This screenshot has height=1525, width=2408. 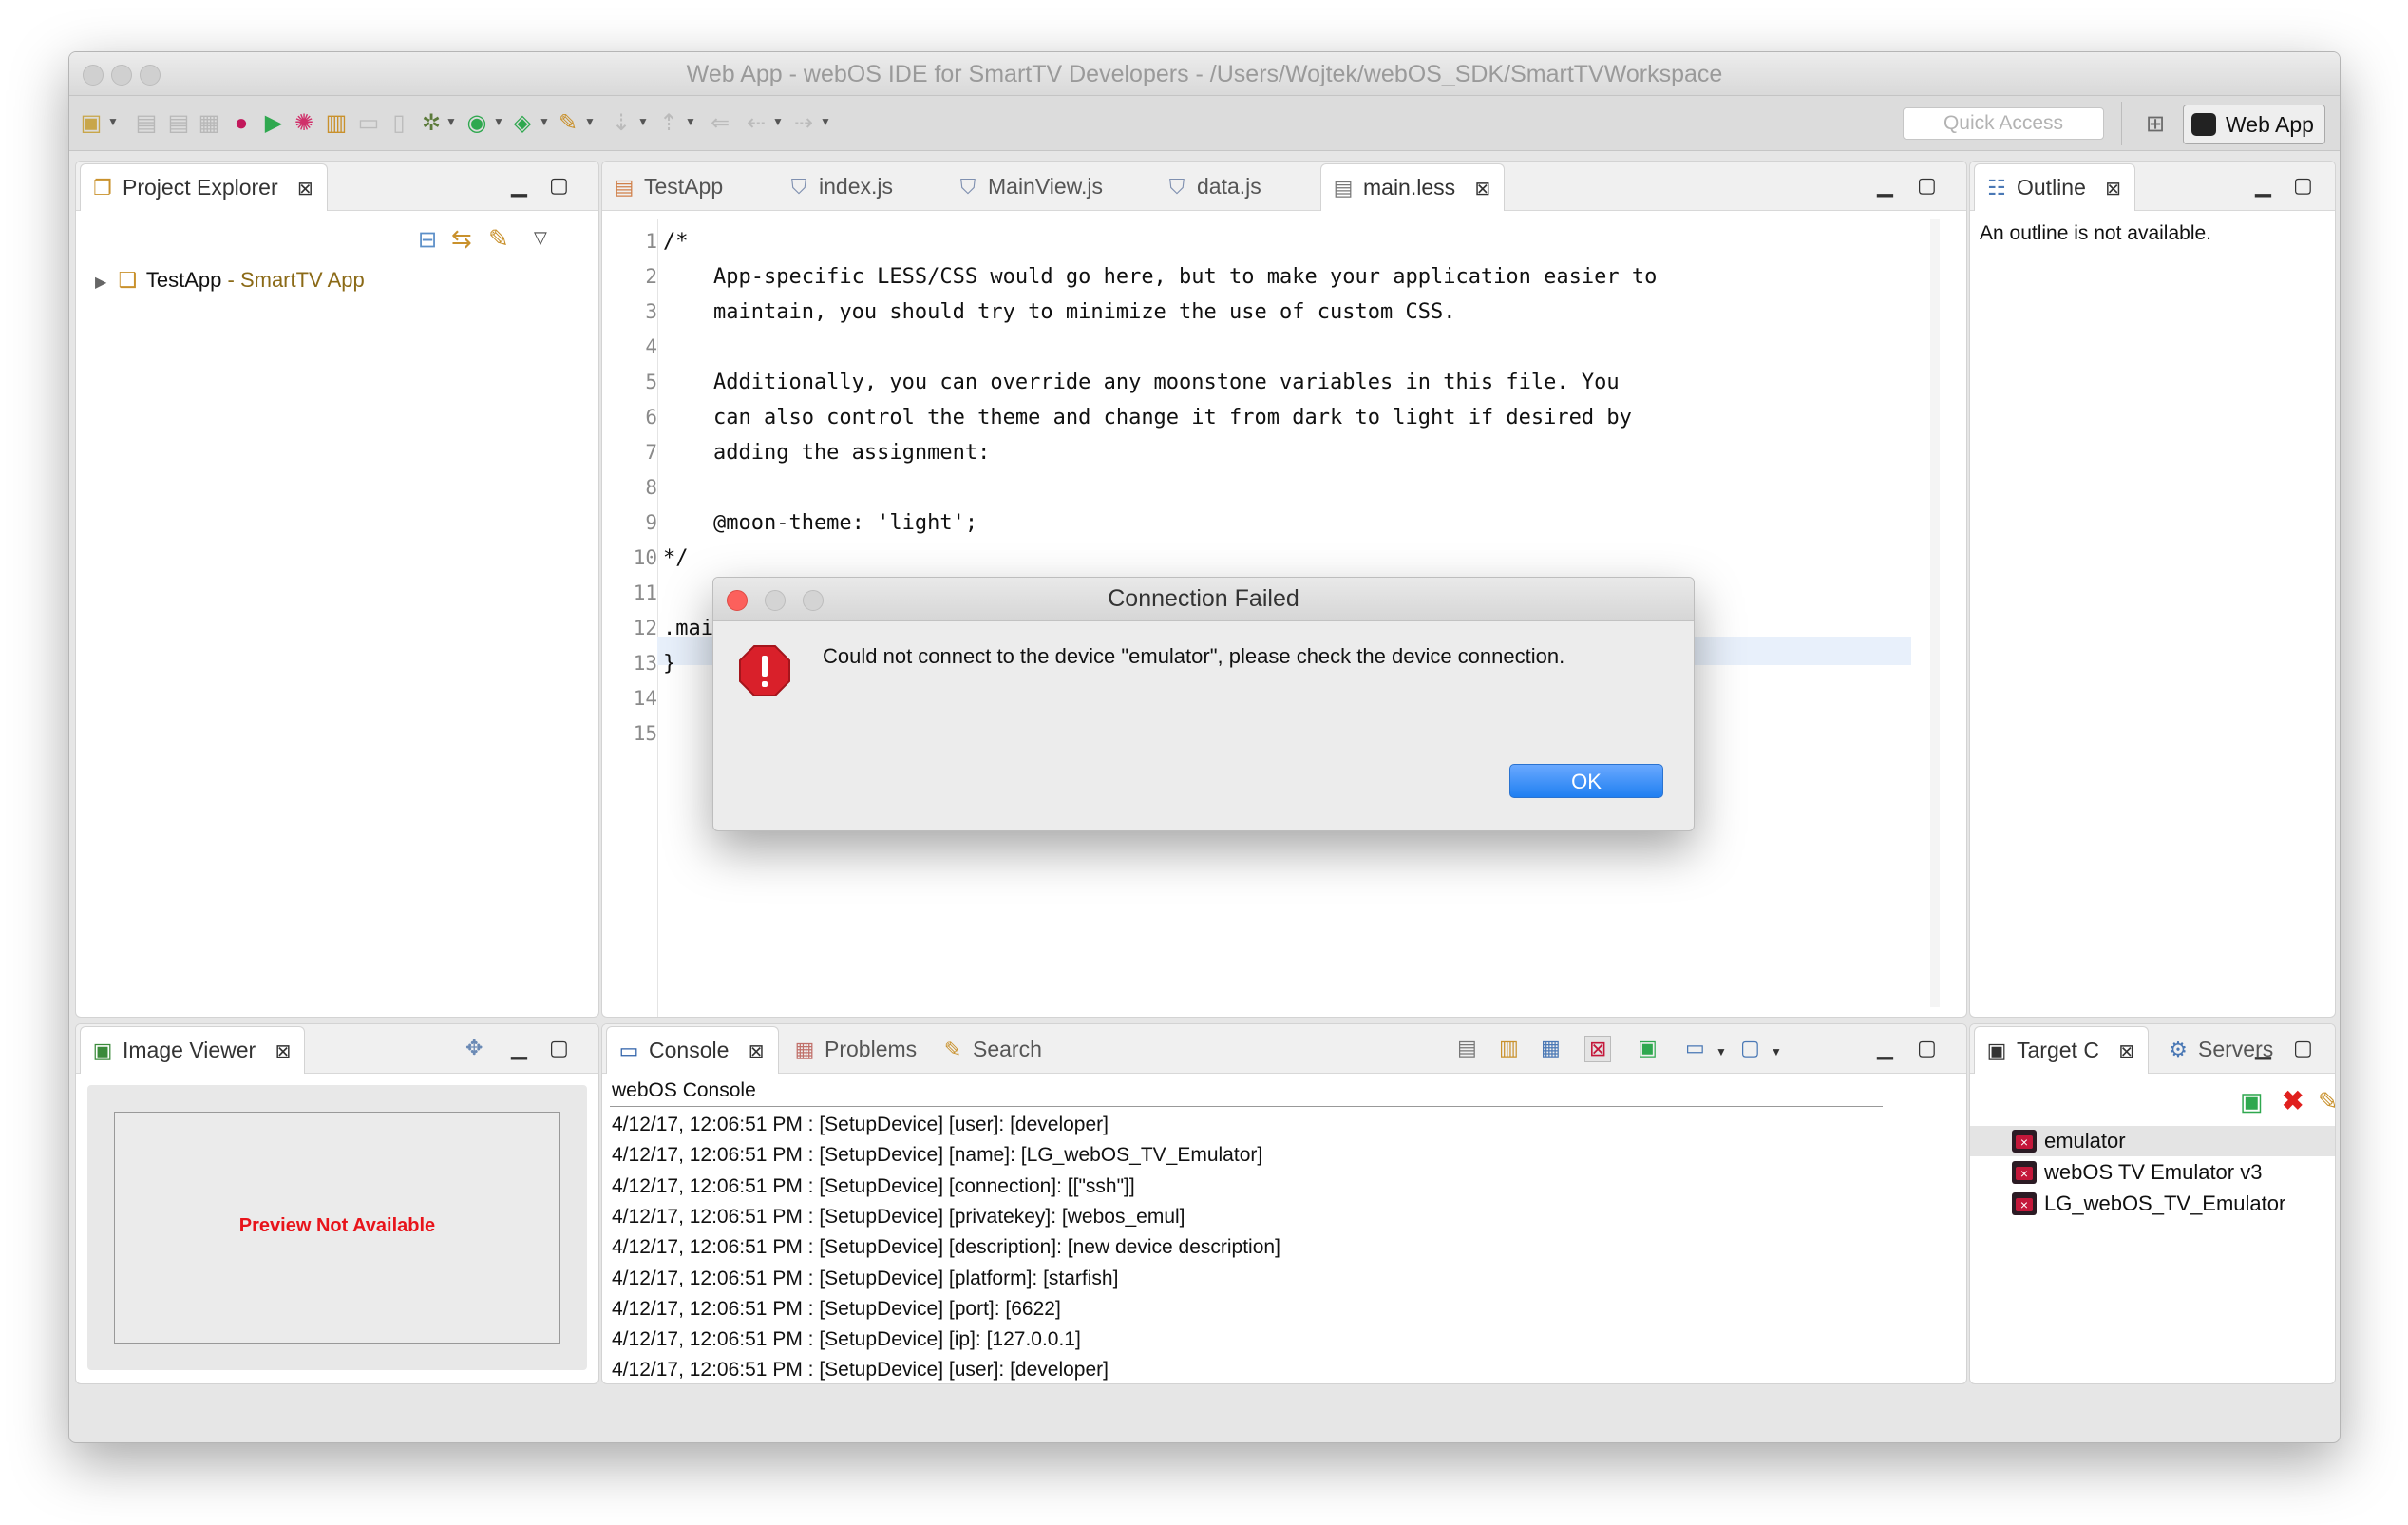 I want to click on outline-tabbar: ☷ Outline ⊠ ▁ ▢, so click(x=2152, y=186).